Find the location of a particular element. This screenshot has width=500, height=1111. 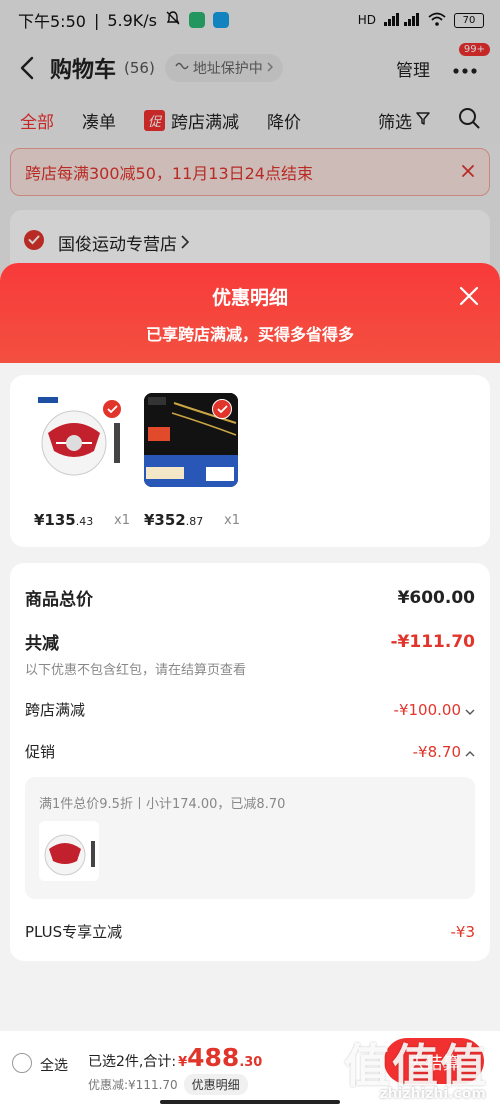

chevron-down-icon is located at coordinates (470, 709).